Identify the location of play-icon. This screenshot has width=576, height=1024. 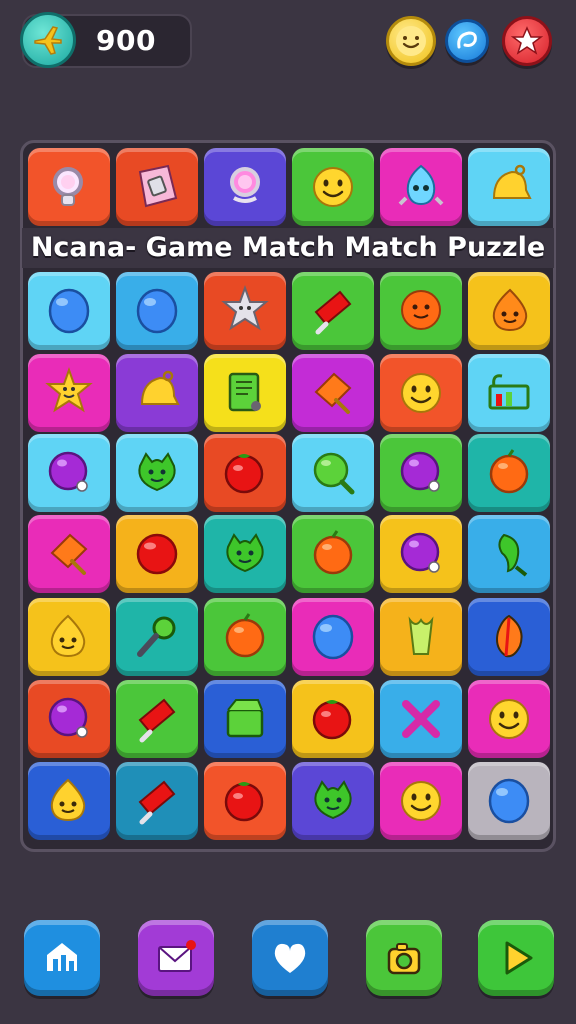
(519, 958).